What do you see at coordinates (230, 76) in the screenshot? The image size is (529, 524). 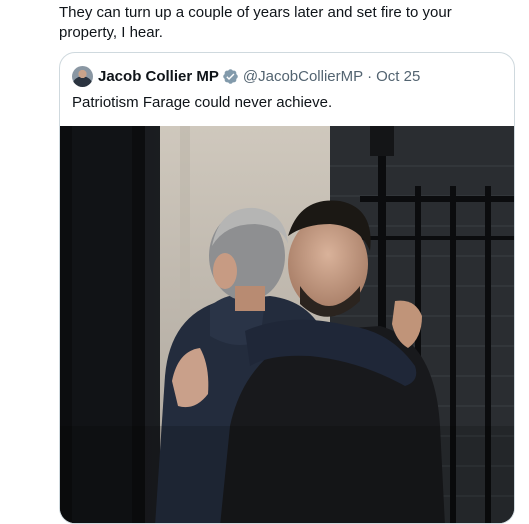 I see `verified-badge-icon` at bounding box center [230, 76].